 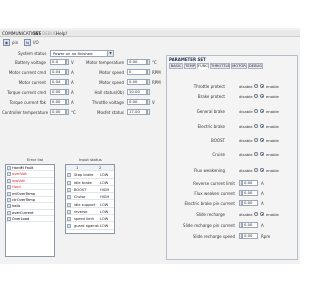 What do you see at coordinates (218, 140) in the screenshot?
I see `toggle-label: BOOST` at bounding box center [218, 140].